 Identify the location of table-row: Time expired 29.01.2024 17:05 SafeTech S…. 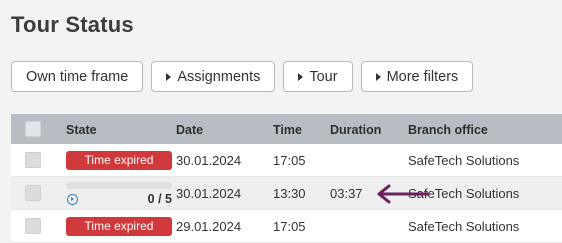
(286, 226).